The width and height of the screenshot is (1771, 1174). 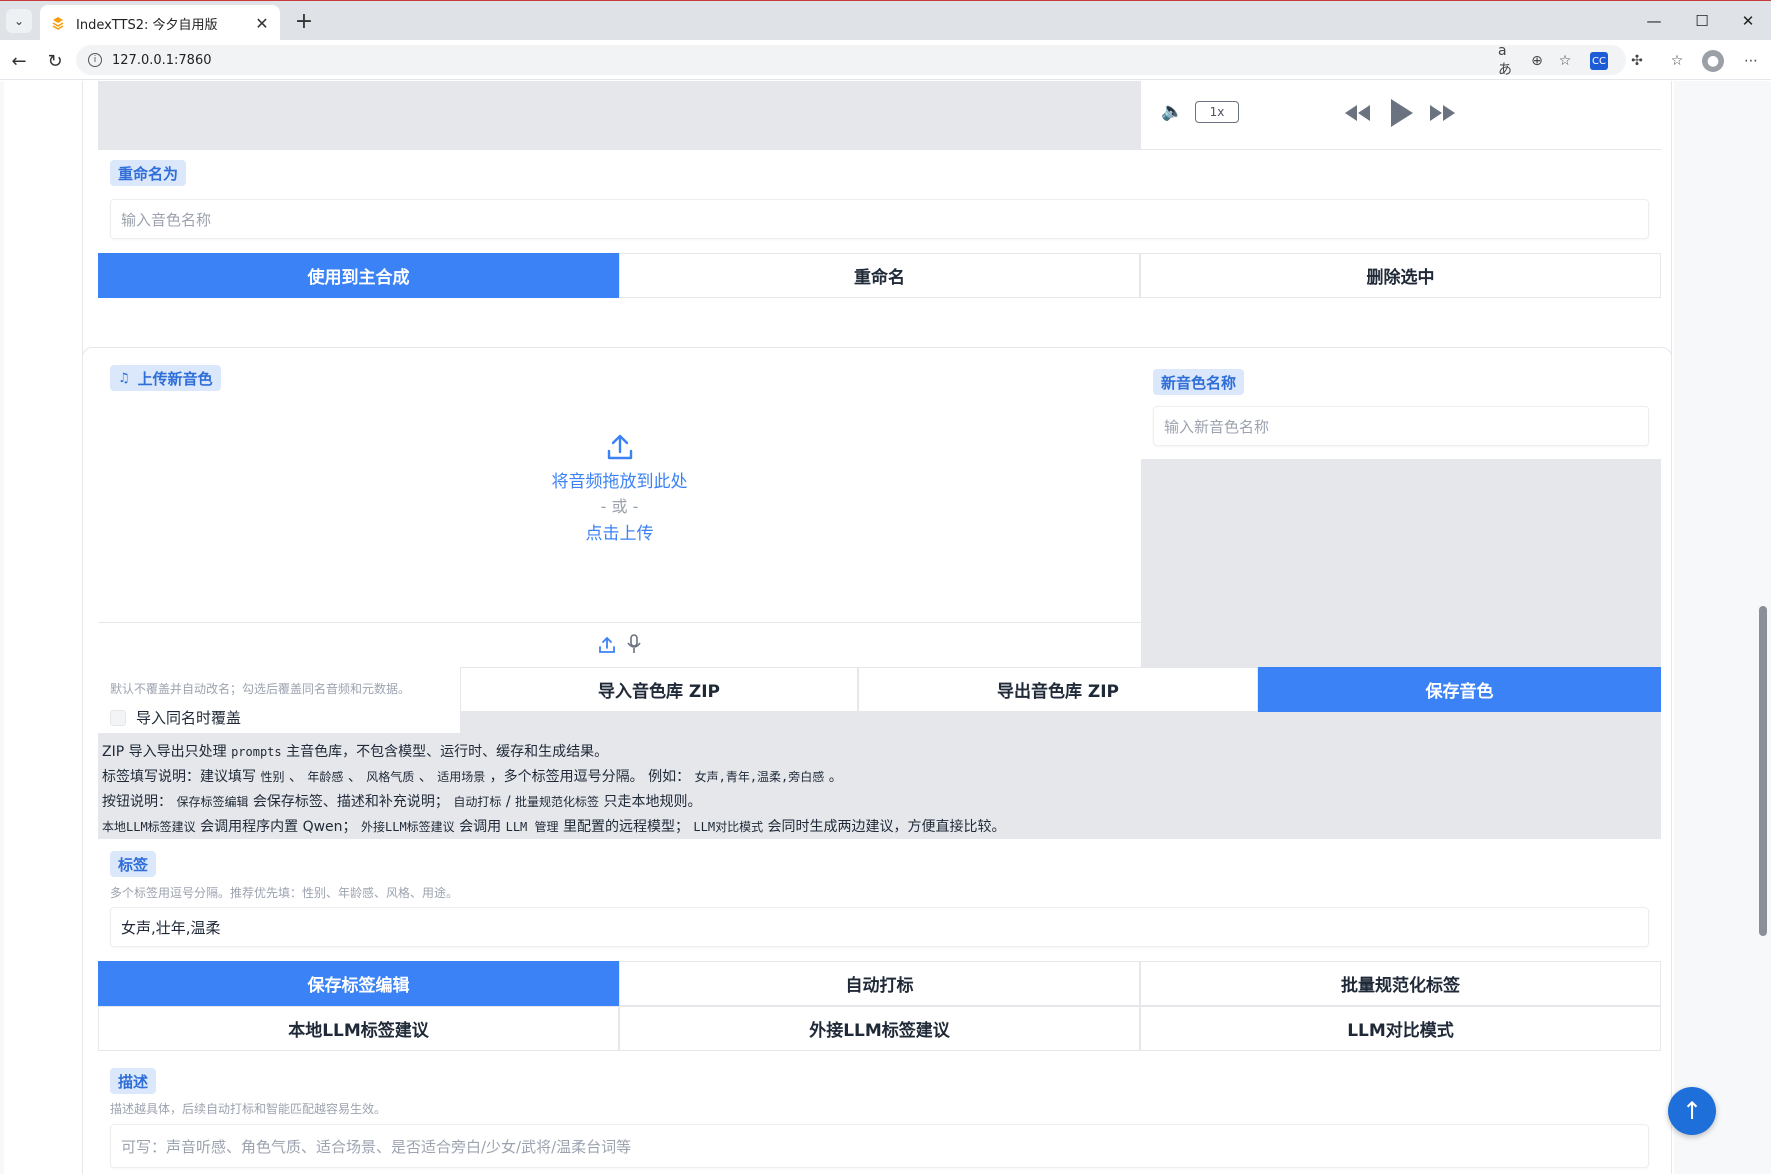 What do you see at coordinates (634, 644) in the screenshot?
I see `microphone-icon` at bounding box center [634, 644].